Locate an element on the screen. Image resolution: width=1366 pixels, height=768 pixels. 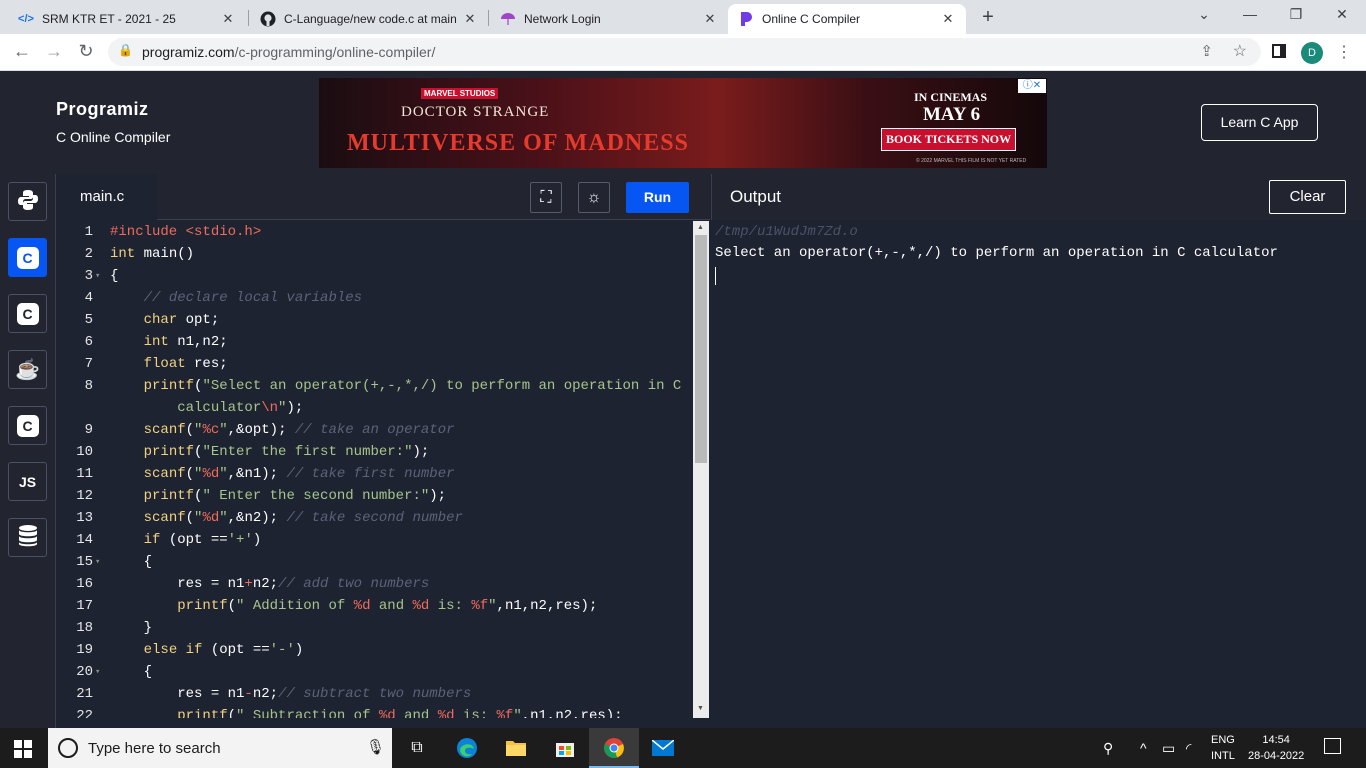
python-lang-button is located at coordinates (27, 201).